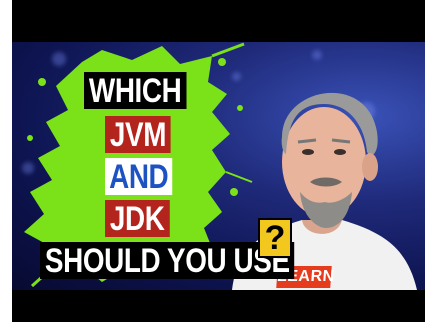 The image size is (437, 333). Describe the element at coordinates (139, 176) in the screenshot. I see `title-word-and: AND` at that location.